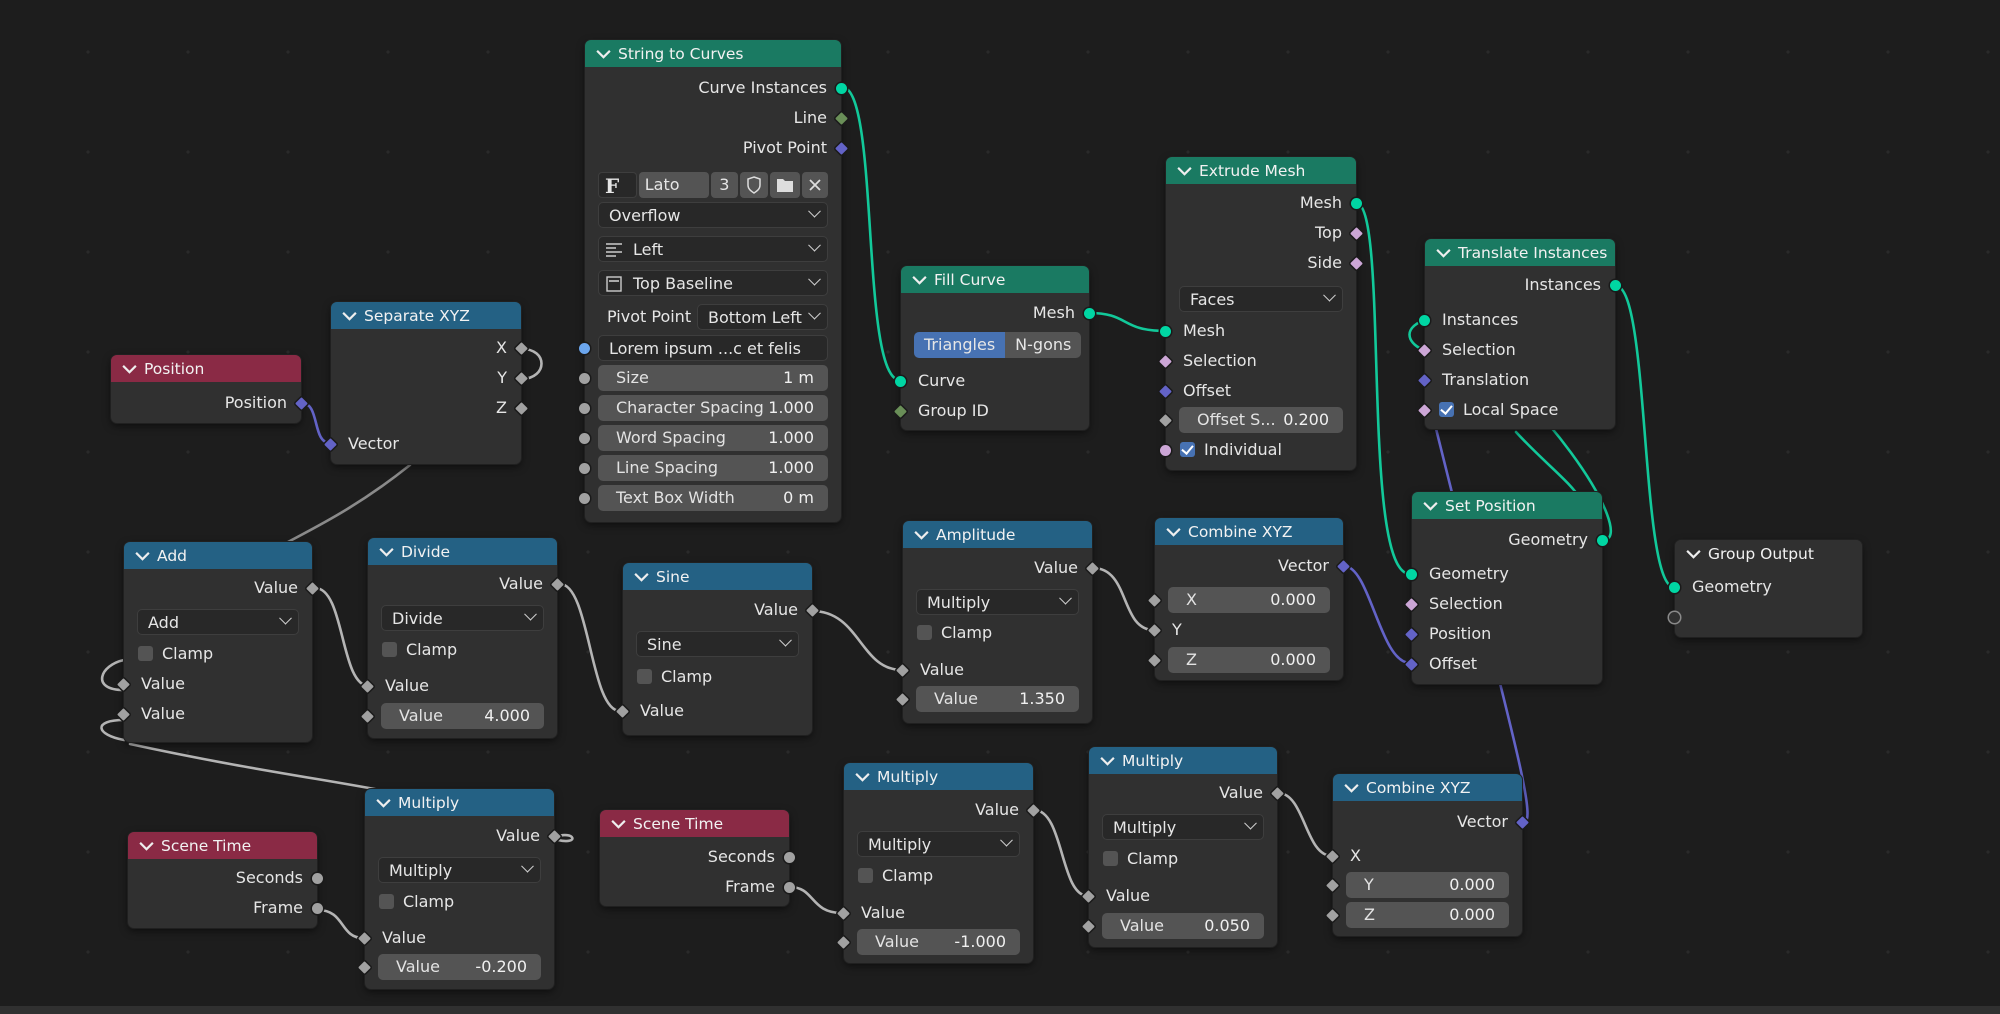  I want to click on operation-dropdown: Multiply, so click(997, 602).